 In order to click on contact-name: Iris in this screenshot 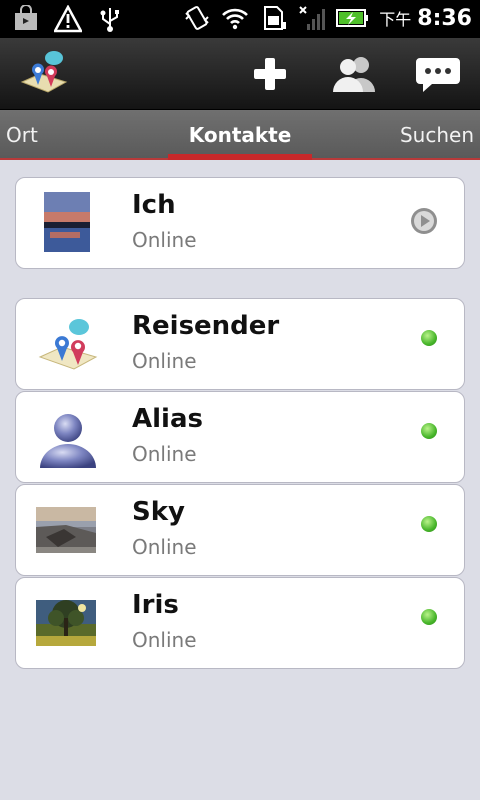, I will do `click(155, 605)`.